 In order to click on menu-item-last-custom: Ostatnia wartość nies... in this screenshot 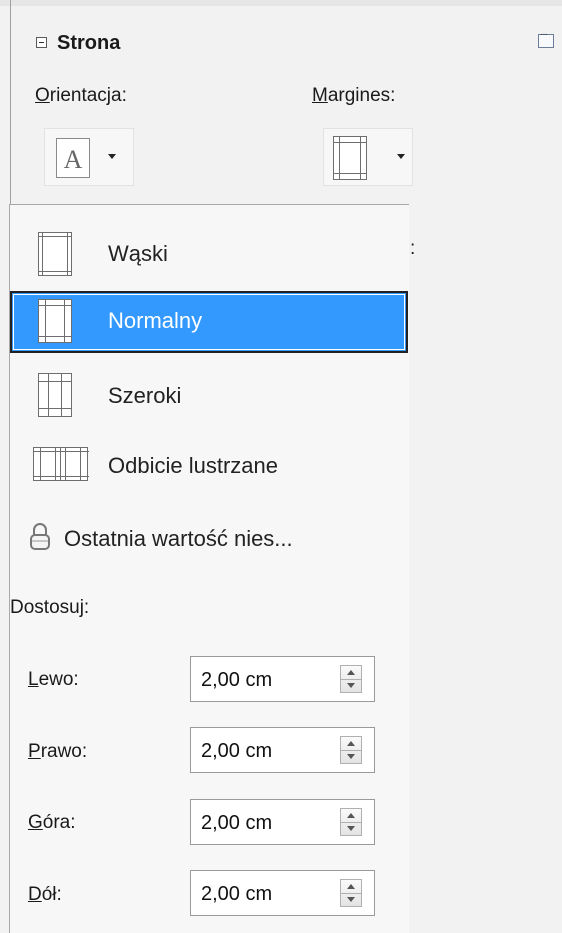, I will do `click(209, 539)`.